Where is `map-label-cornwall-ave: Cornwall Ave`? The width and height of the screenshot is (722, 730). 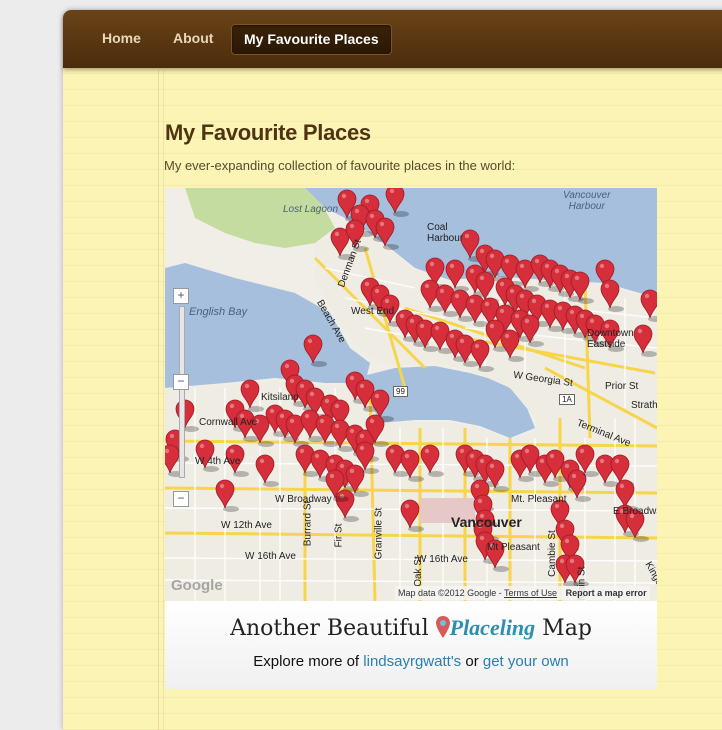 map-label-cornwall-ave: Cornwall Ave is located at coordinates (228, 422).